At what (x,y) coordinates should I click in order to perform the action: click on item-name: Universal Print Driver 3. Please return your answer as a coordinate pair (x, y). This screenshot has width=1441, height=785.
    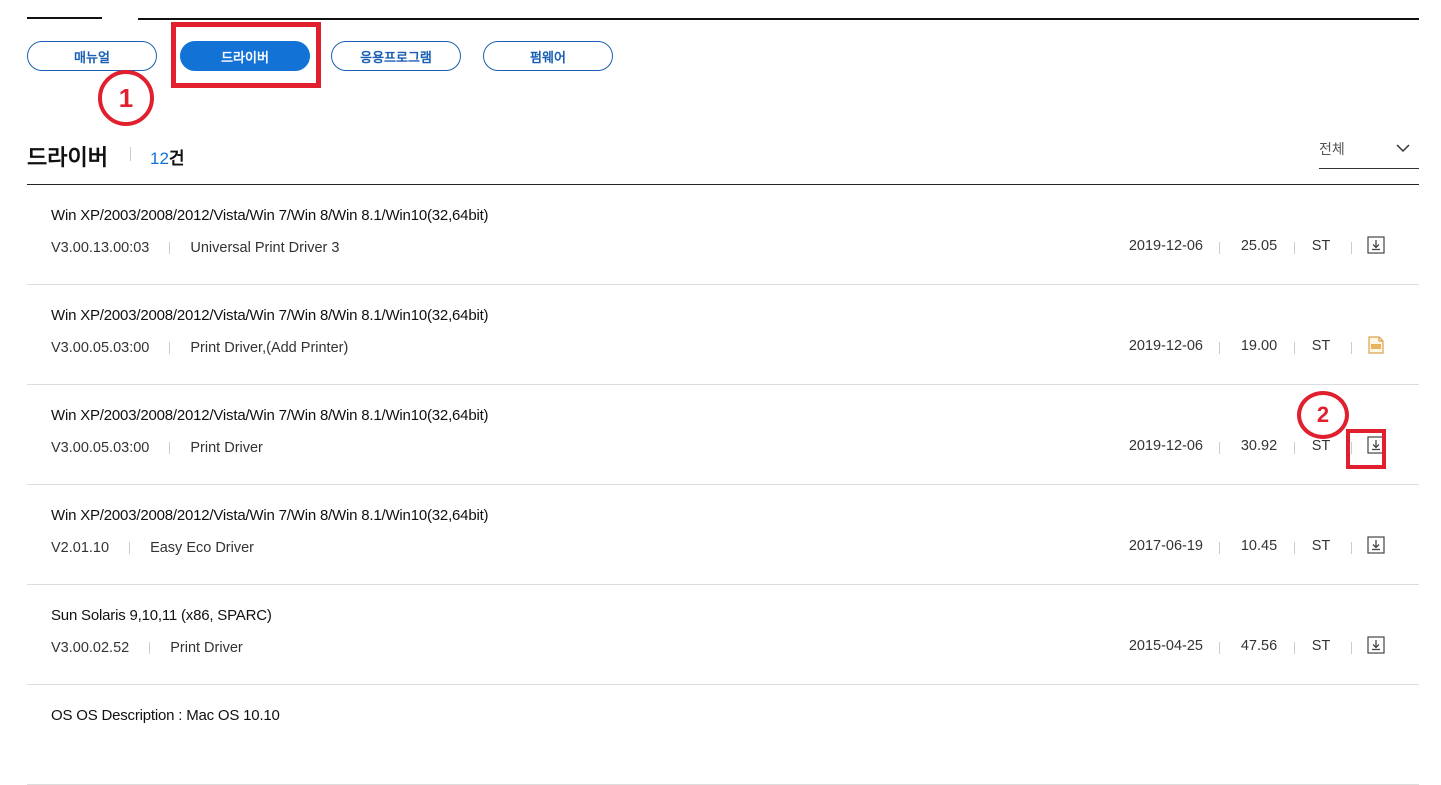
    Looking at the image, I should click on (265, 248).